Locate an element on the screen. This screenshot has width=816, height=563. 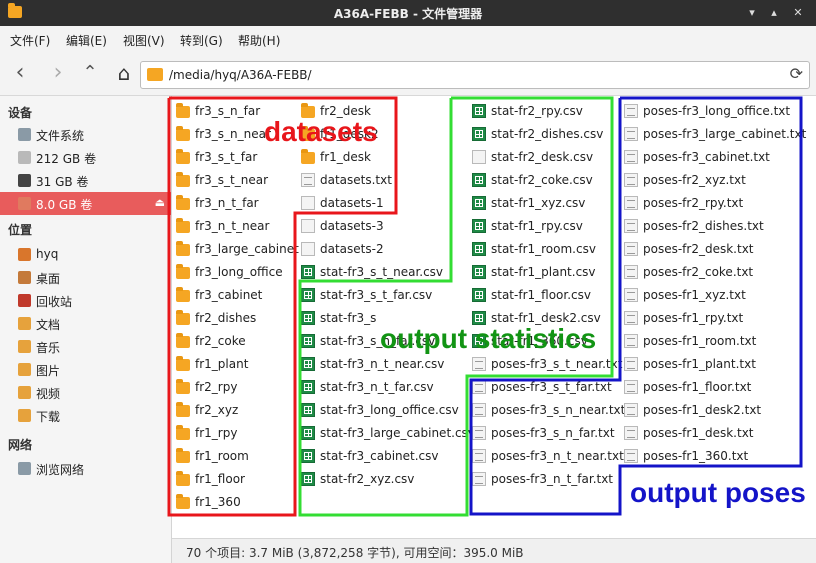
menu-view: 视图(V) is located at coordinates (144, 40).